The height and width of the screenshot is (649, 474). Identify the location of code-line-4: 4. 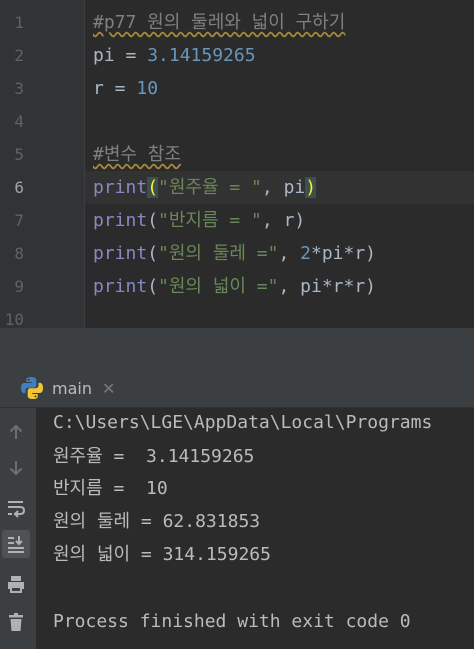
(237, 121).